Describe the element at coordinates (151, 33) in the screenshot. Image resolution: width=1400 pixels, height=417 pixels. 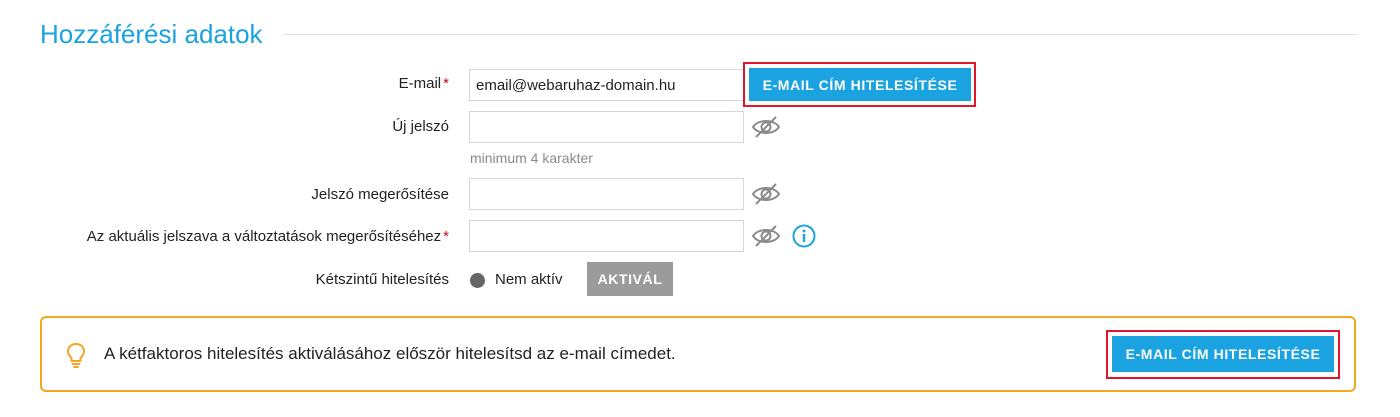
I see `section-title: Hozzáférési adatok` at that location.